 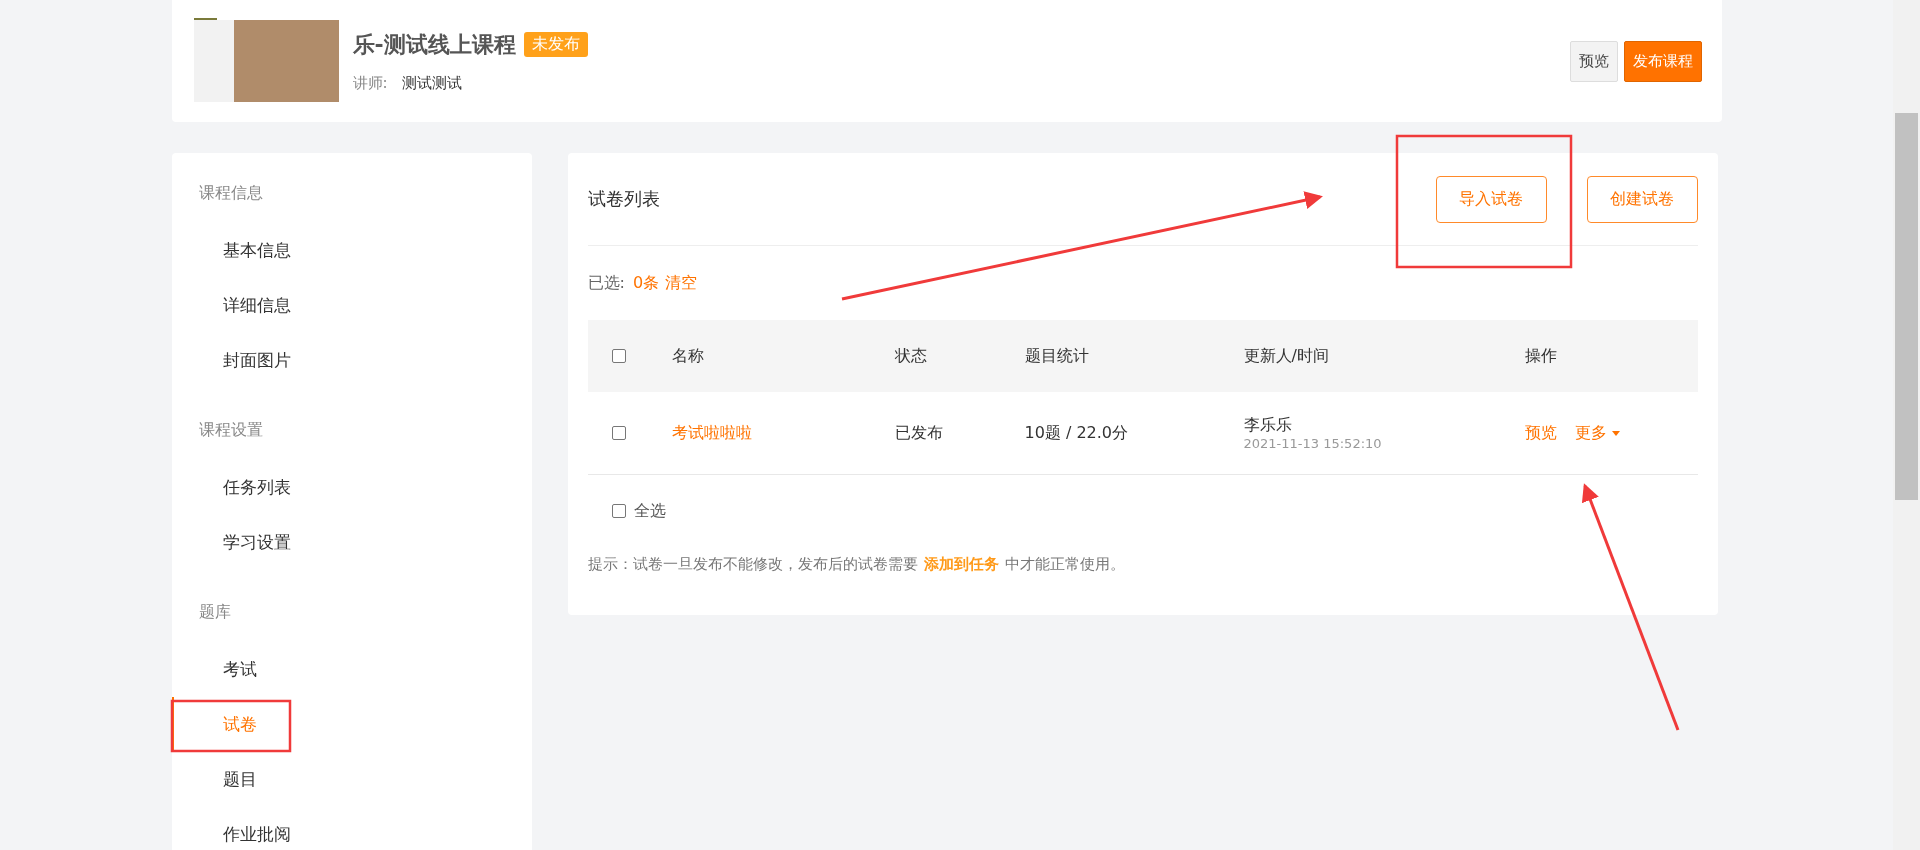 What do you see at coordinates (351, 542) in the screenshot?
I see `sidebar-item: 学习设置` at bounding box center [351, 542].